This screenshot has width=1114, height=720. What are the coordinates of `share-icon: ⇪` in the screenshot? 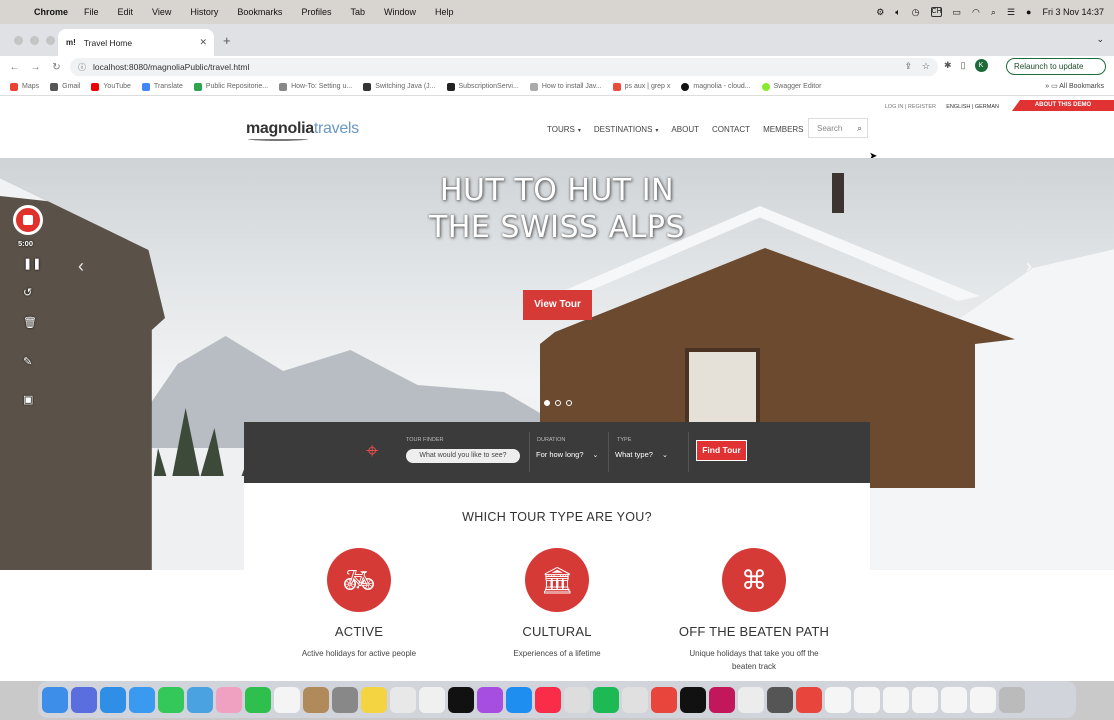 It's located at (908, 66).